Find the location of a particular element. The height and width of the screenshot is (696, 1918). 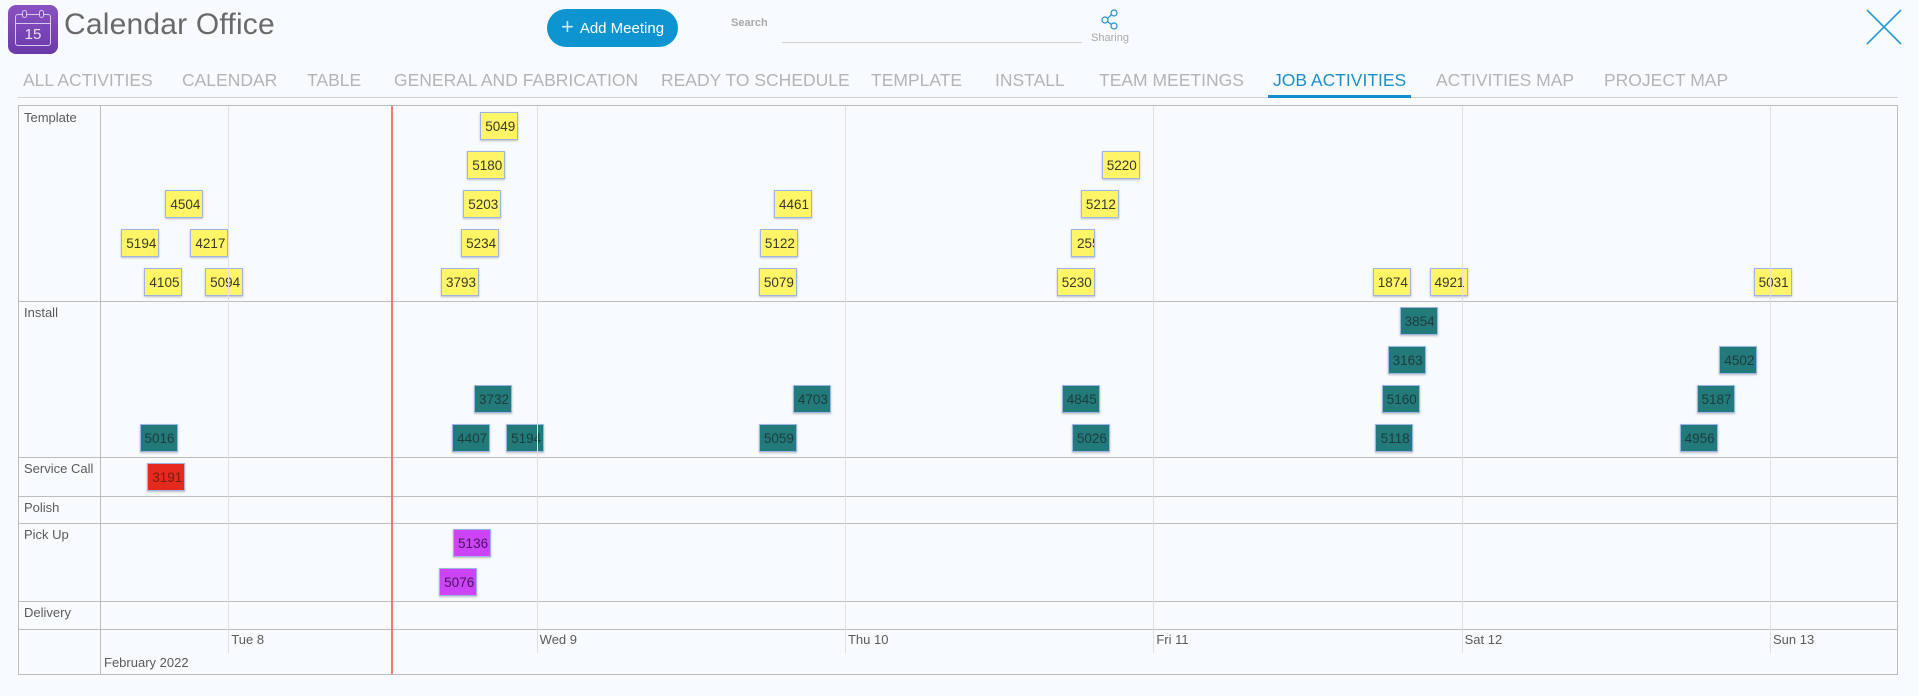

activity-item-install: 4956 is located at coordinates (1698, 438).